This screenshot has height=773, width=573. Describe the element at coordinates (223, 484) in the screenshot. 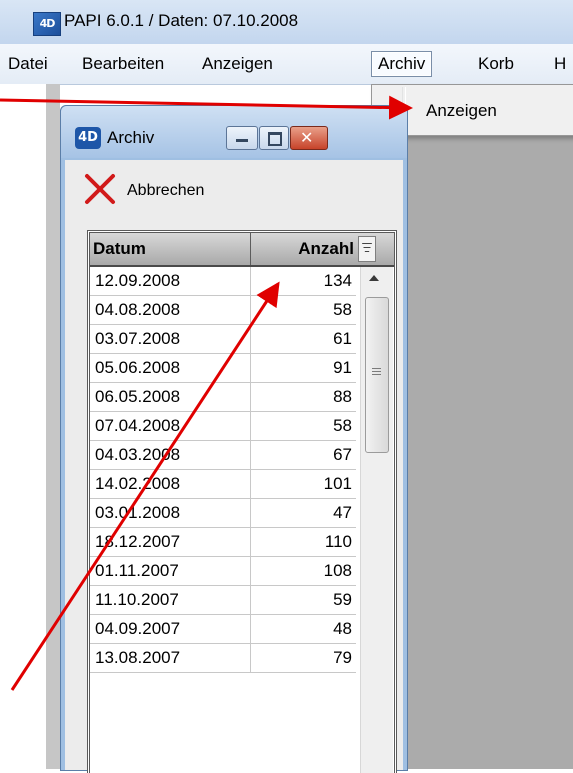

I see `table-row: 14.02.2008 101` at that location.